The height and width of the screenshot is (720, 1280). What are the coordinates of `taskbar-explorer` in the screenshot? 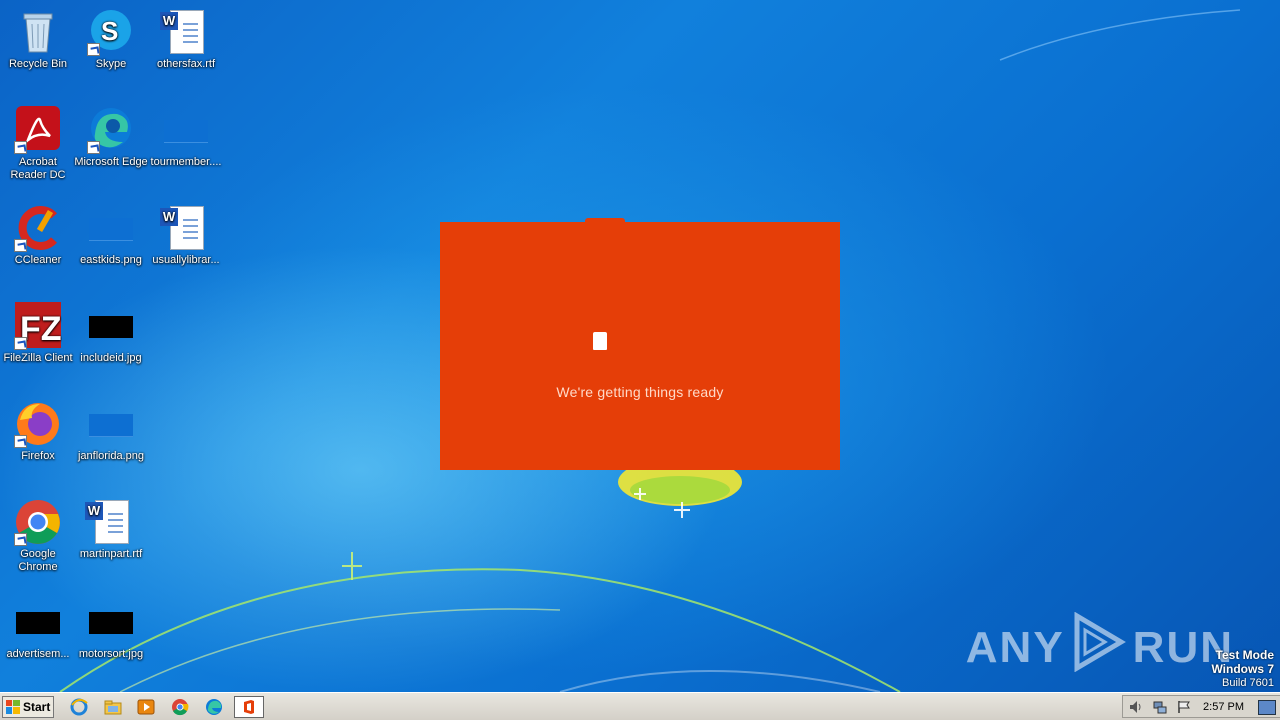 It's located at (113, 707).